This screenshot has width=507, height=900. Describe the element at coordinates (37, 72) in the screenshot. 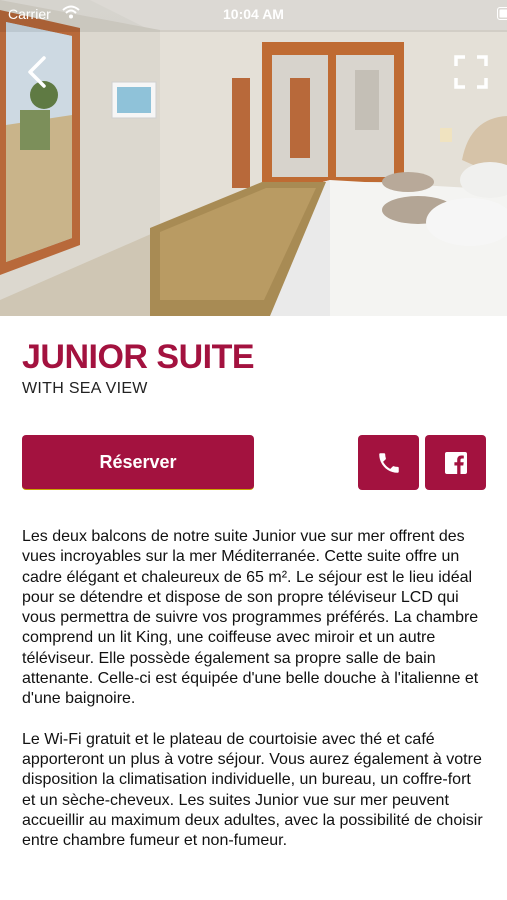

I see `chevron-left-icon` at that location.